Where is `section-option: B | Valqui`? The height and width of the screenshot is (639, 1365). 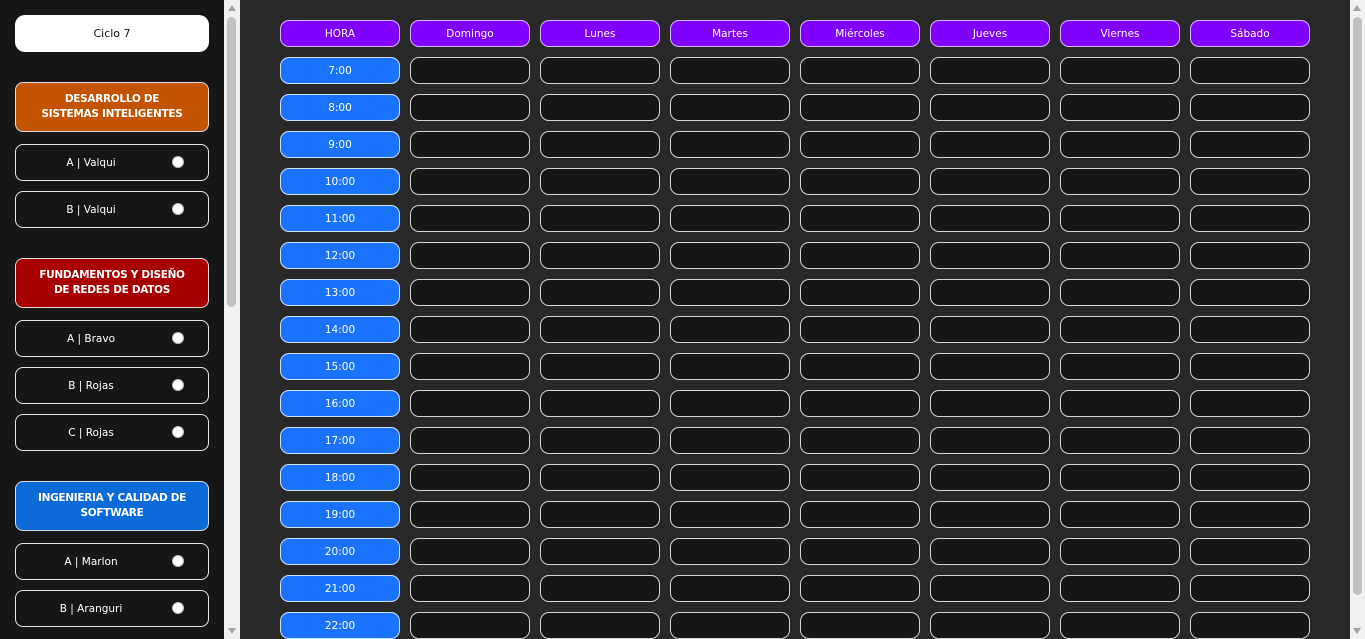
section-option: B | Valqui is located at coordinates (112, 209).